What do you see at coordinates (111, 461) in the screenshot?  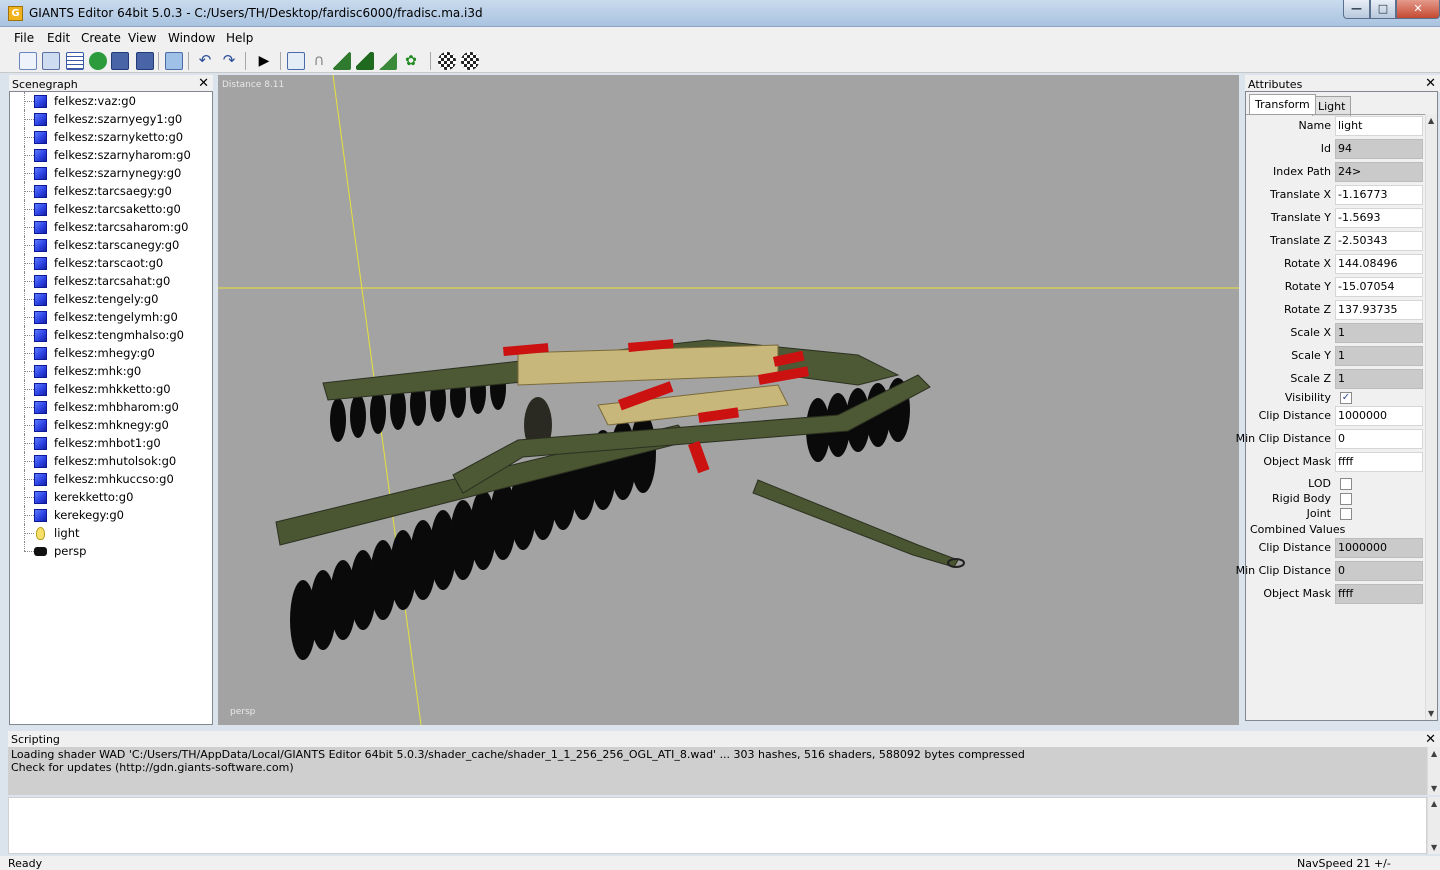 I see `scenegraph-item: felkesz:mhutolsok:g0` at bounding box center [111, 461].